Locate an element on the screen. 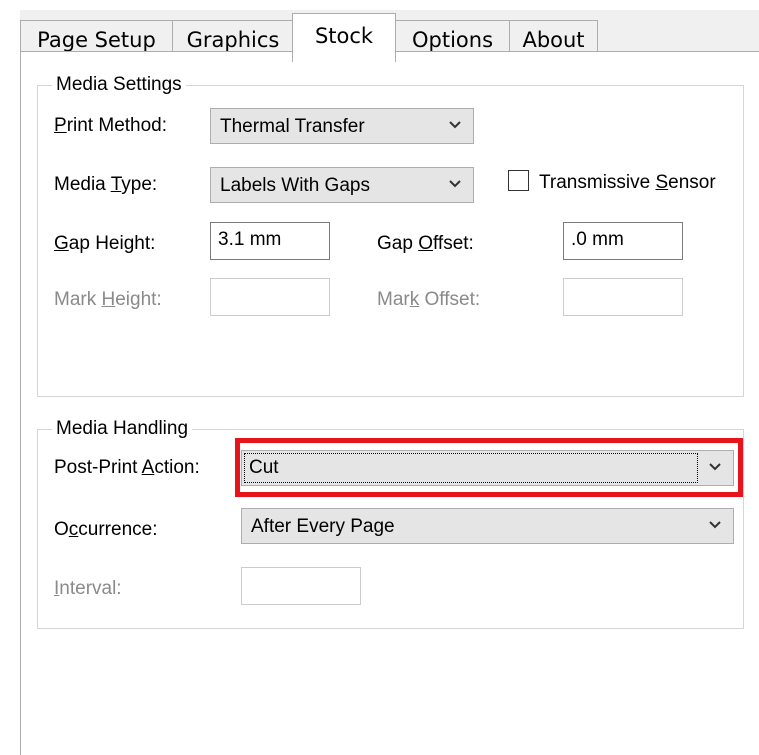  occurrence-dropdown: After Every Page is located at coordinates (487, 526).